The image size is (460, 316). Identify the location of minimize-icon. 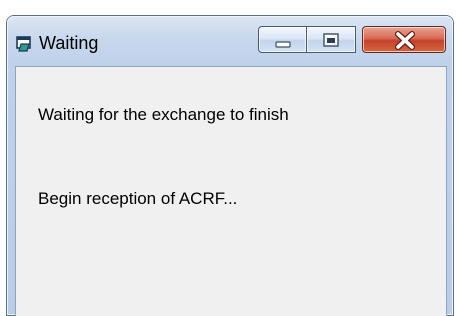
(283, 44).